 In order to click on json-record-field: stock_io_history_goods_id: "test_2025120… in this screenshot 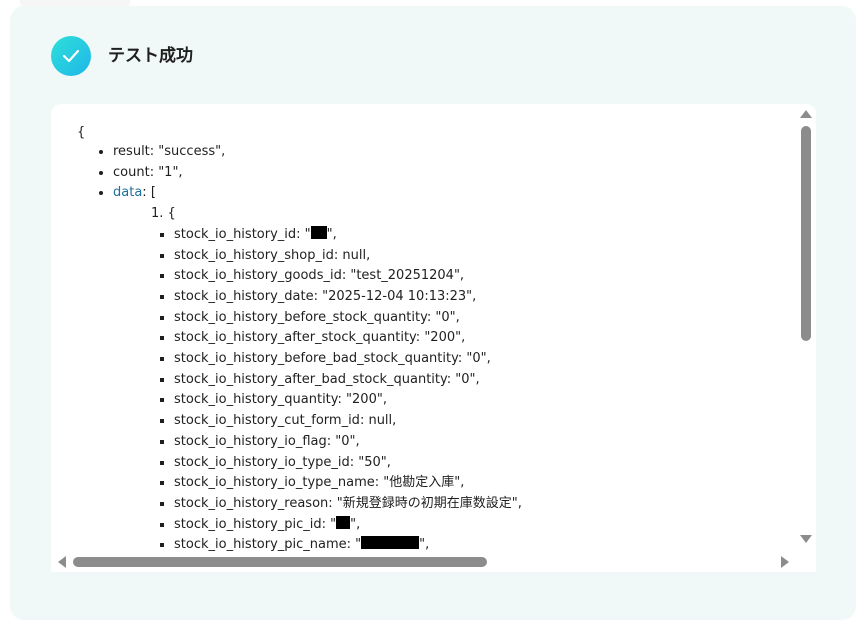, I will do `click(348, 276)`.